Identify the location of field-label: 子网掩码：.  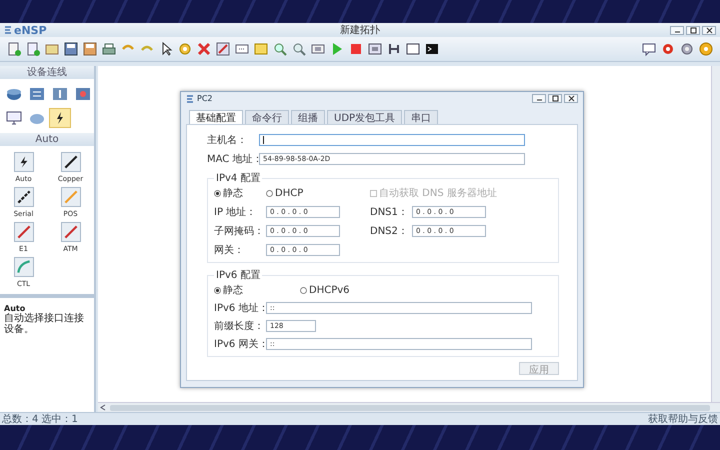
(239, 231).